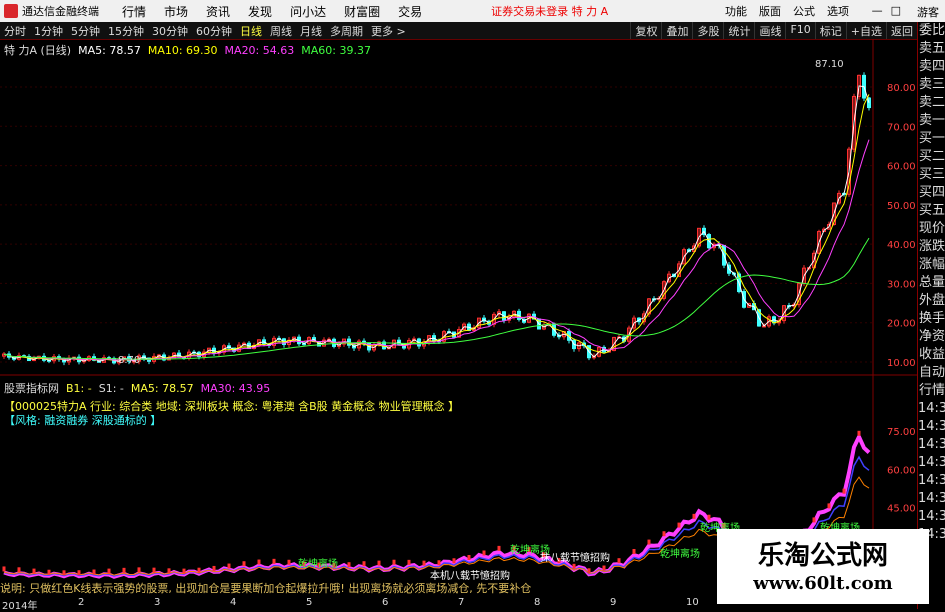 Image resolution: width=945 pixels, height=612 pixels. What do you see at coordinates (214, 31) in the screenshot?
I see `period-tab: 60分钟` at bounding box center [214, 31].